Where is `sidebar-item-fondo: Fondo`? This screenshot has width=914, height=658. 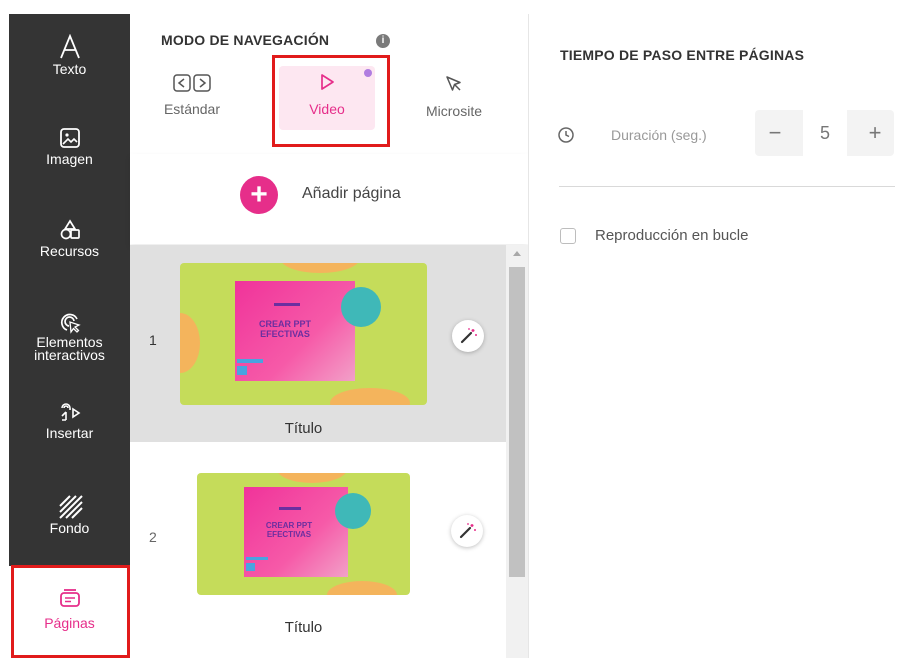
sidebar-item-fondo: Fondo is located at coordinates (69, 514).